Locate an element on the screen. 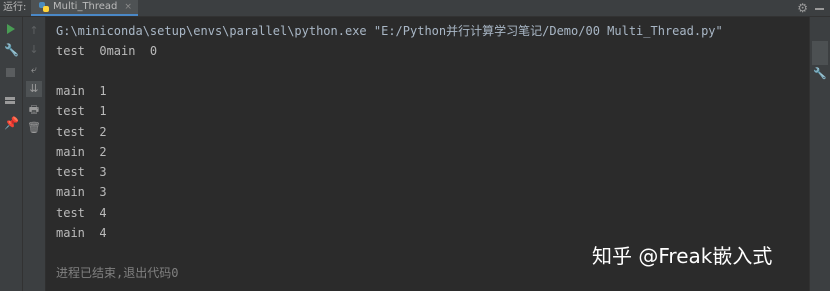 This screenshot has height=291, width=830. trash-icon: 🗑 is located at coordinates (34, 128).